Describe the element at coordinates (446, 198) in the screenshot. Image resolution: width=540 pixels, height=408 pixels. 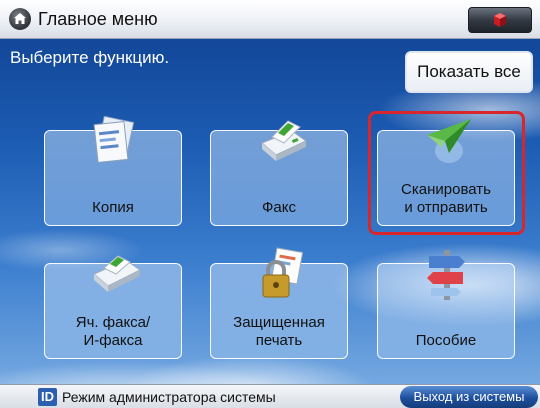
I see `scan-and-send-label: Сканировать и отправить` at that location.